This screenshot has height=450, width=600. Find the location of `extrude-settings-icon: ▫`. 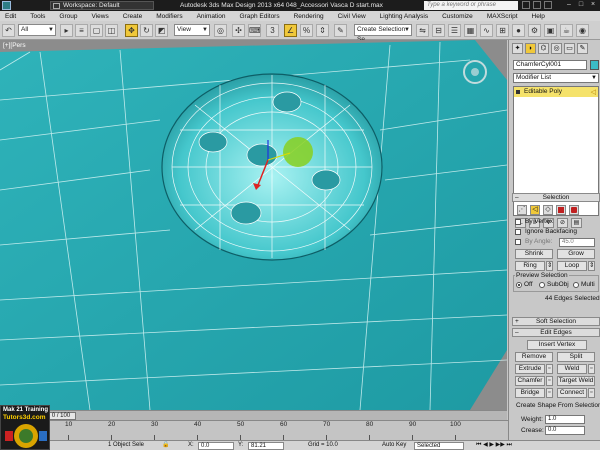

extrude-settings-icon: ▫ is located at coordinates (549, 369).